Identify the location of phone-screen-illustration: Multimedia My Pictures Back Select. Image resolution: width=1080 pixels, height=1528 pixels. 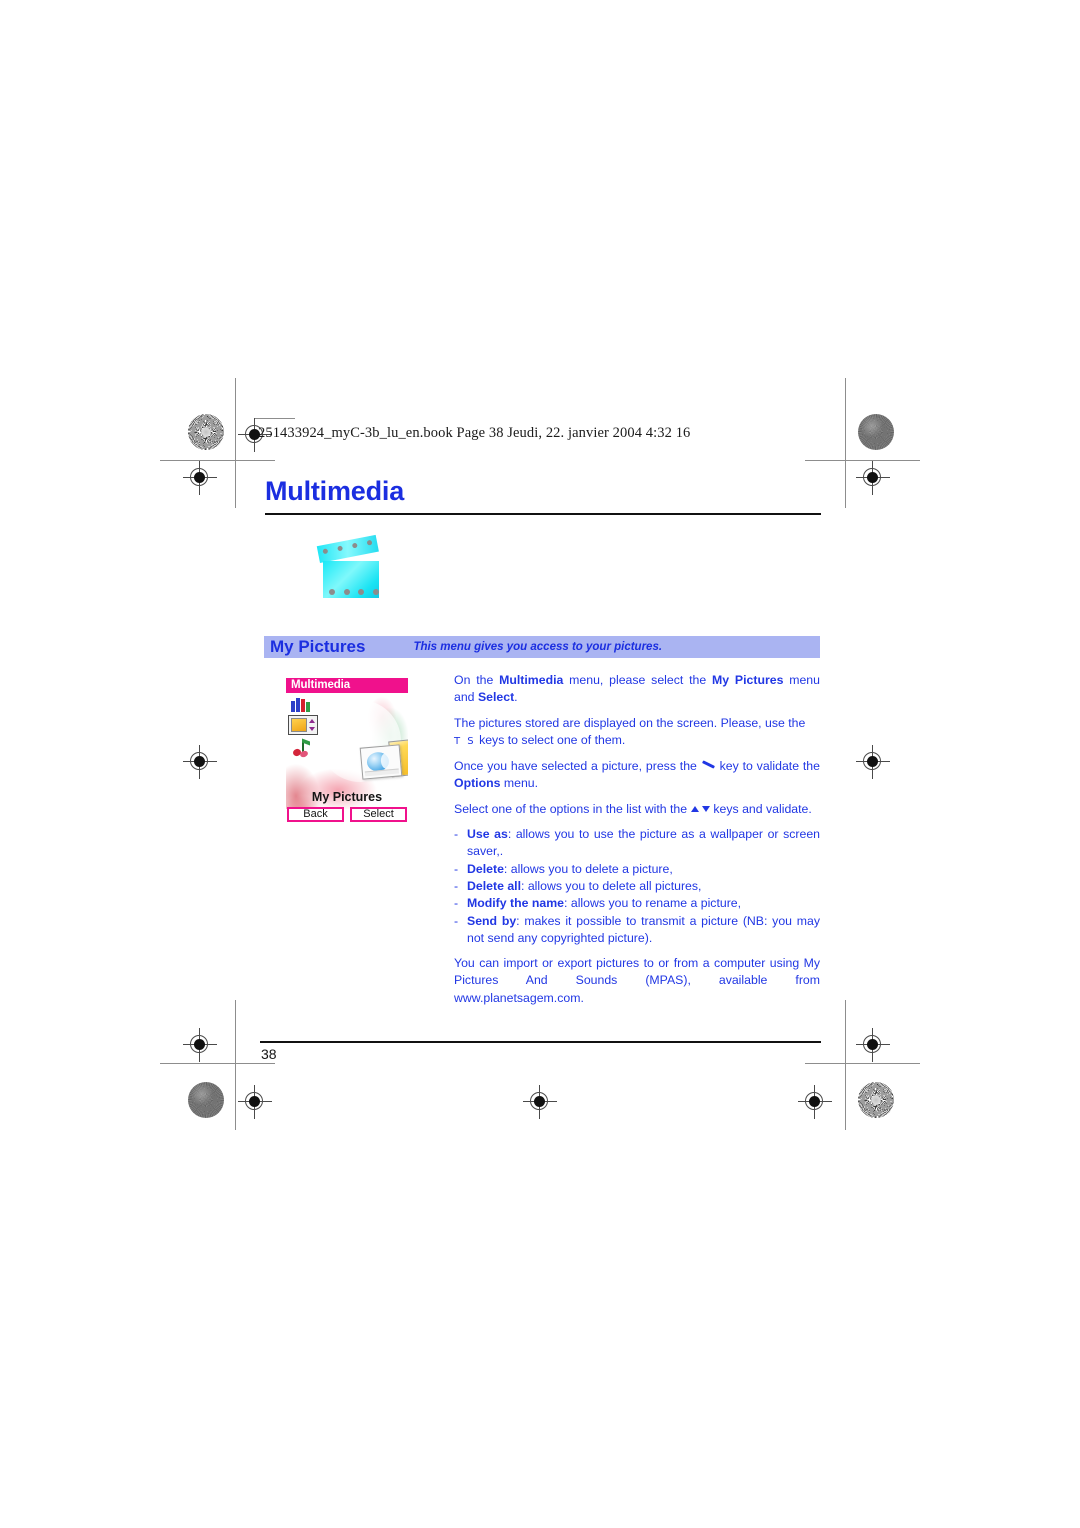
(347, 750).